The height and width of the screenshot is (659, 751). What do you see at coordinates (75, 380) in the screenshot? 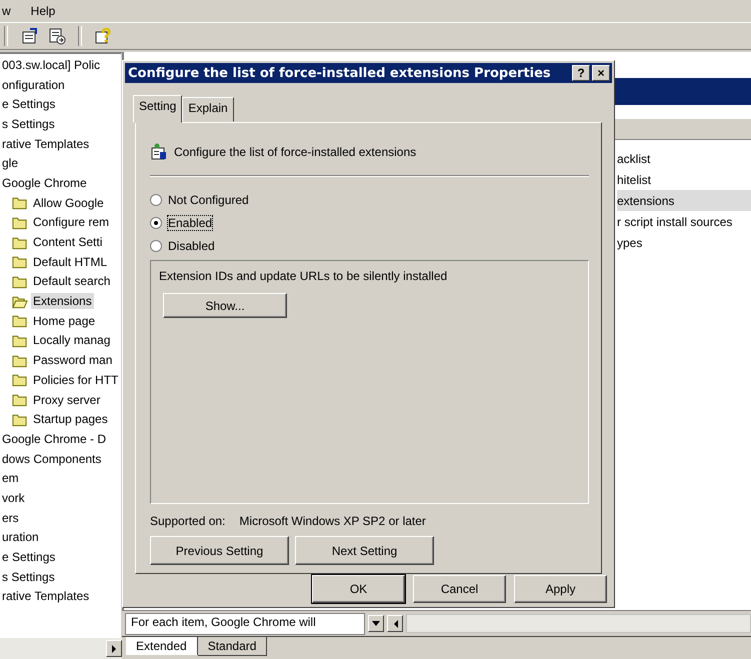
I see `tree-item: Policies for HTT` at bounding box center [75, 380].